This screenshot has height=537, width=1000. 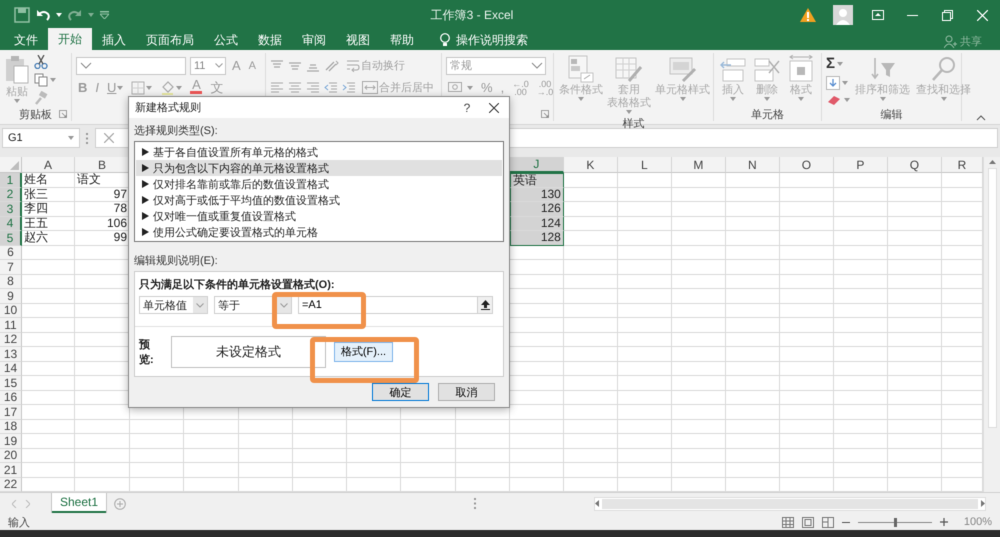 What do you see at coordinates (11, 339) in the screenshot?
I see `row-header: 12` at bounding box center [11, 339].